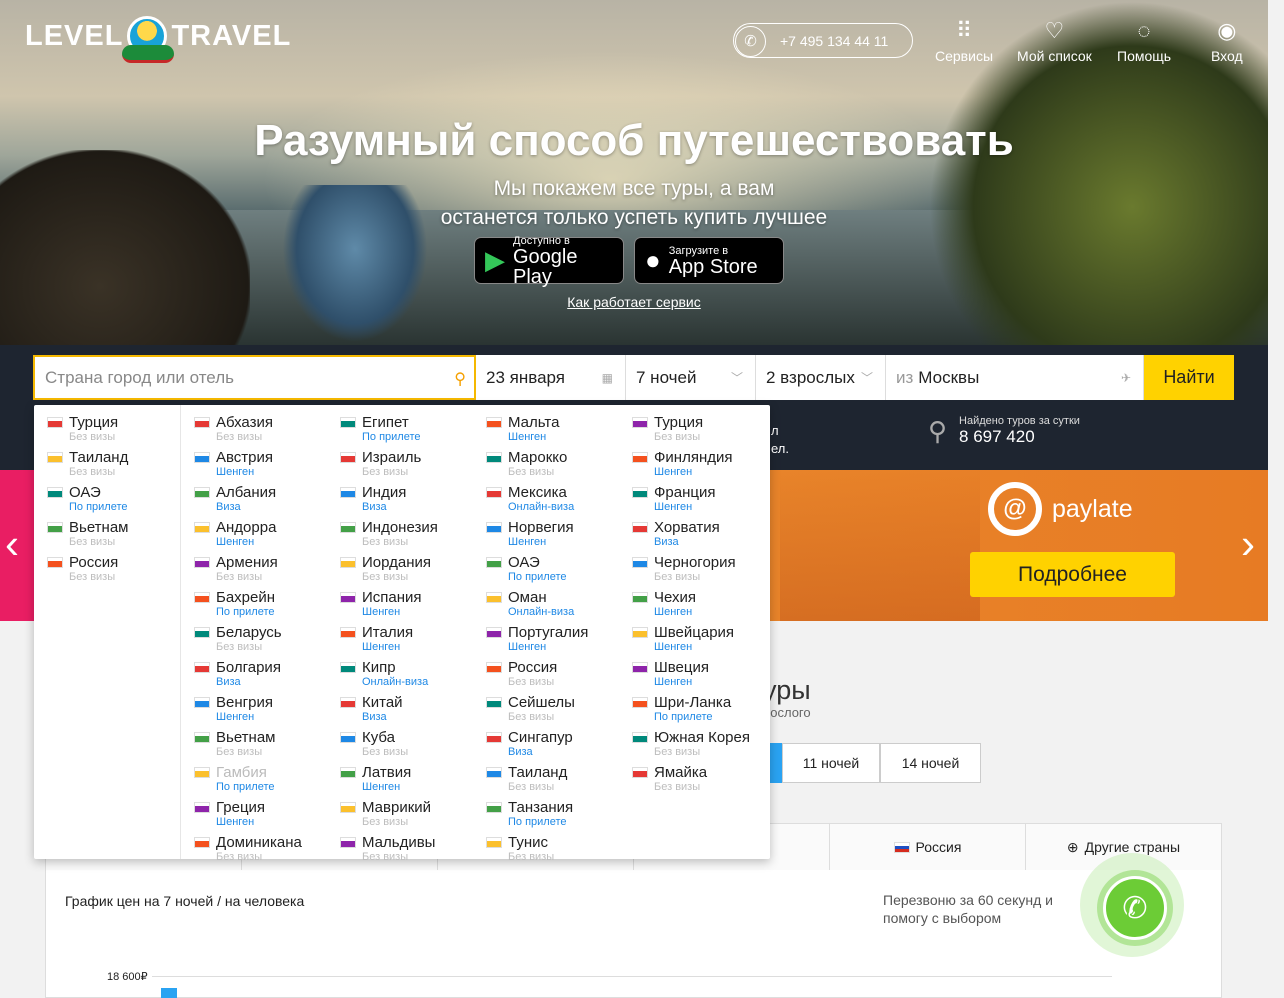 Image resolution: width=1284 pixels, height=998 pixels. Describe the element at coordinates (702, 737) in the screenshot. I see `country-name: Южная Корея` at that location.